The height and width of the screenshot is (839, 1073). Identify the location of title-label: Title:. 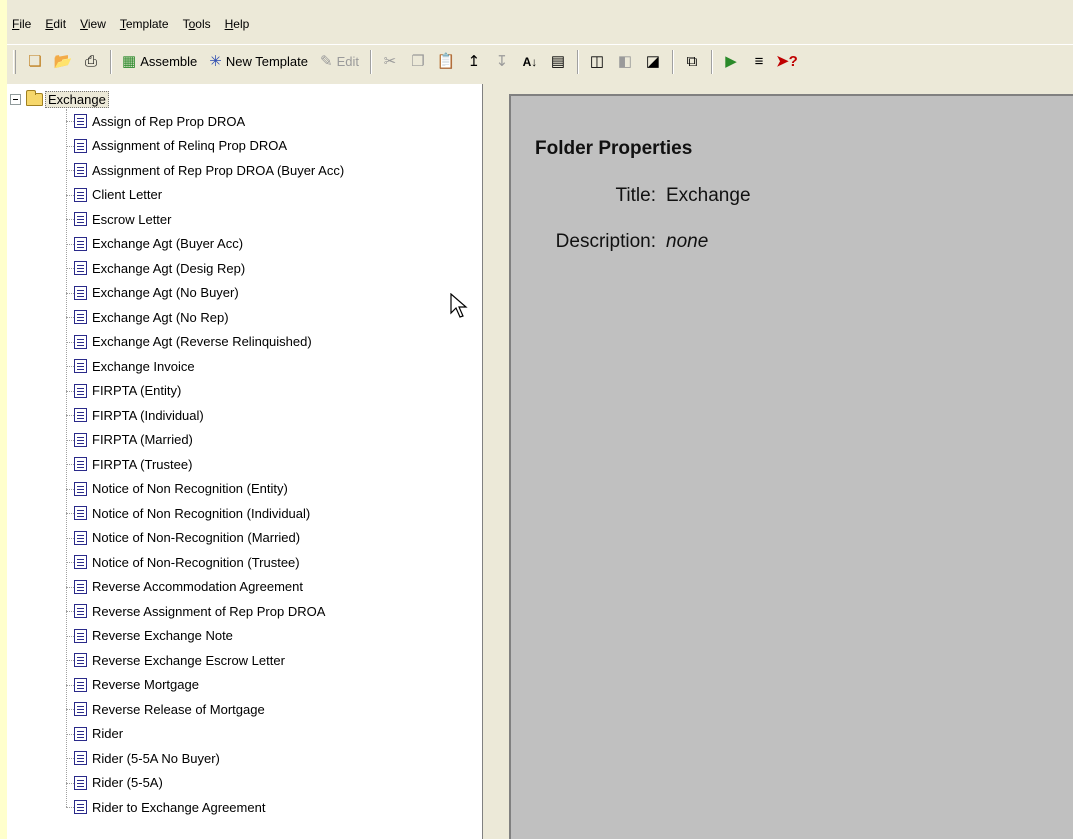
(635, 195).